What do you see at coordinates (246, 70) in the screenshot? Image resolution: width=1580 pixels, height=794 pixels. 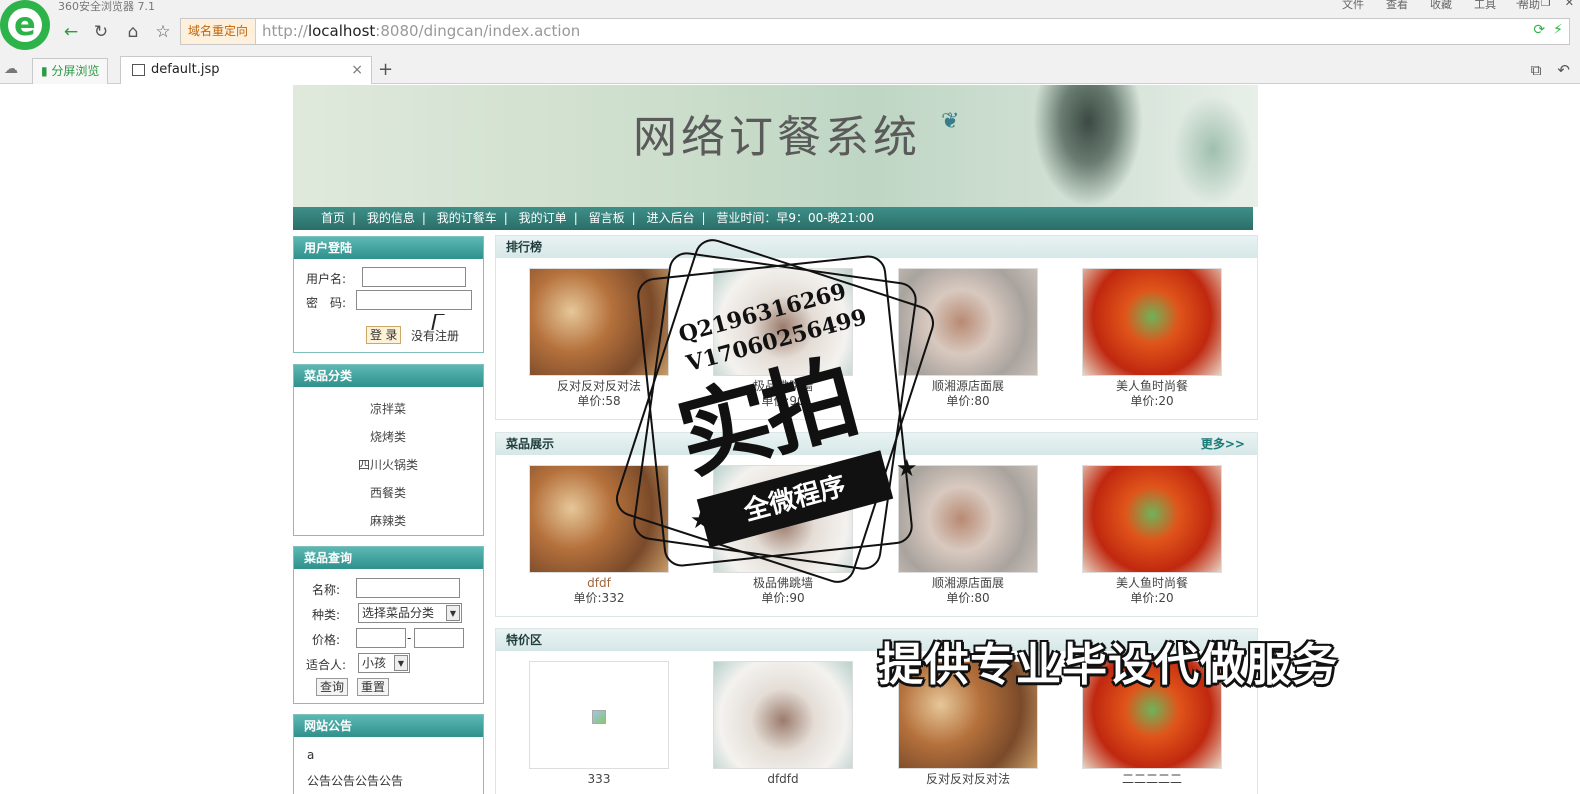 I see `tab-default-jsp: default.jsp ×` at bounding box center [246, 70].